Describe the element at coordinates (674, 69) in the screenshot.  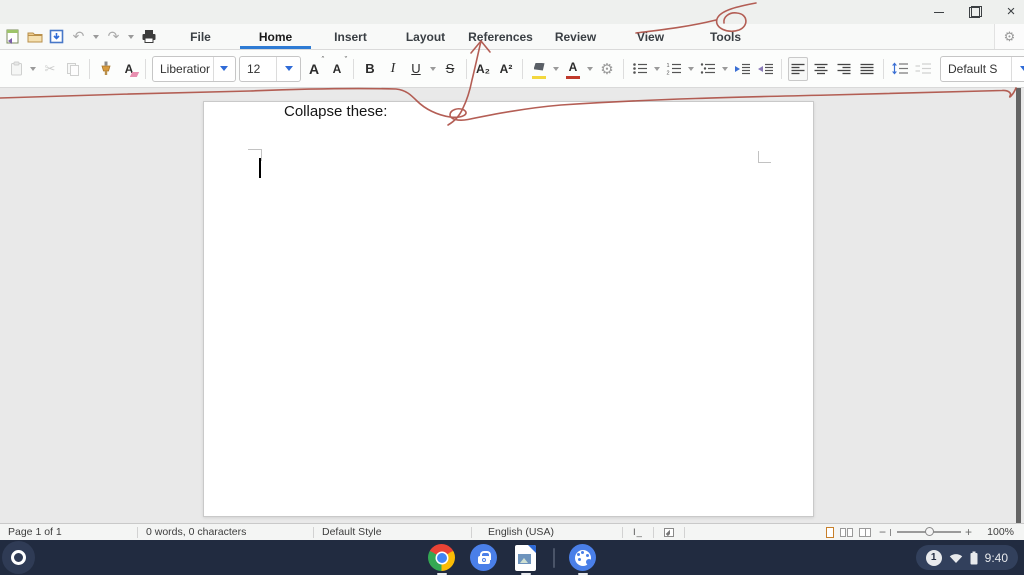
I see `numbered-list-button: 12` at that location.